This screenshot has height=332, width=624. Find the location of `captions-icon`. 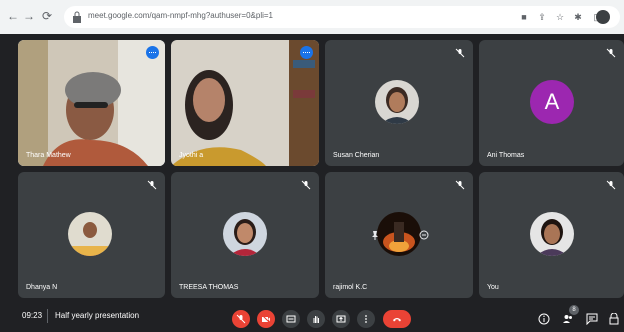

captions-icon is located at coordinates (291, 319).